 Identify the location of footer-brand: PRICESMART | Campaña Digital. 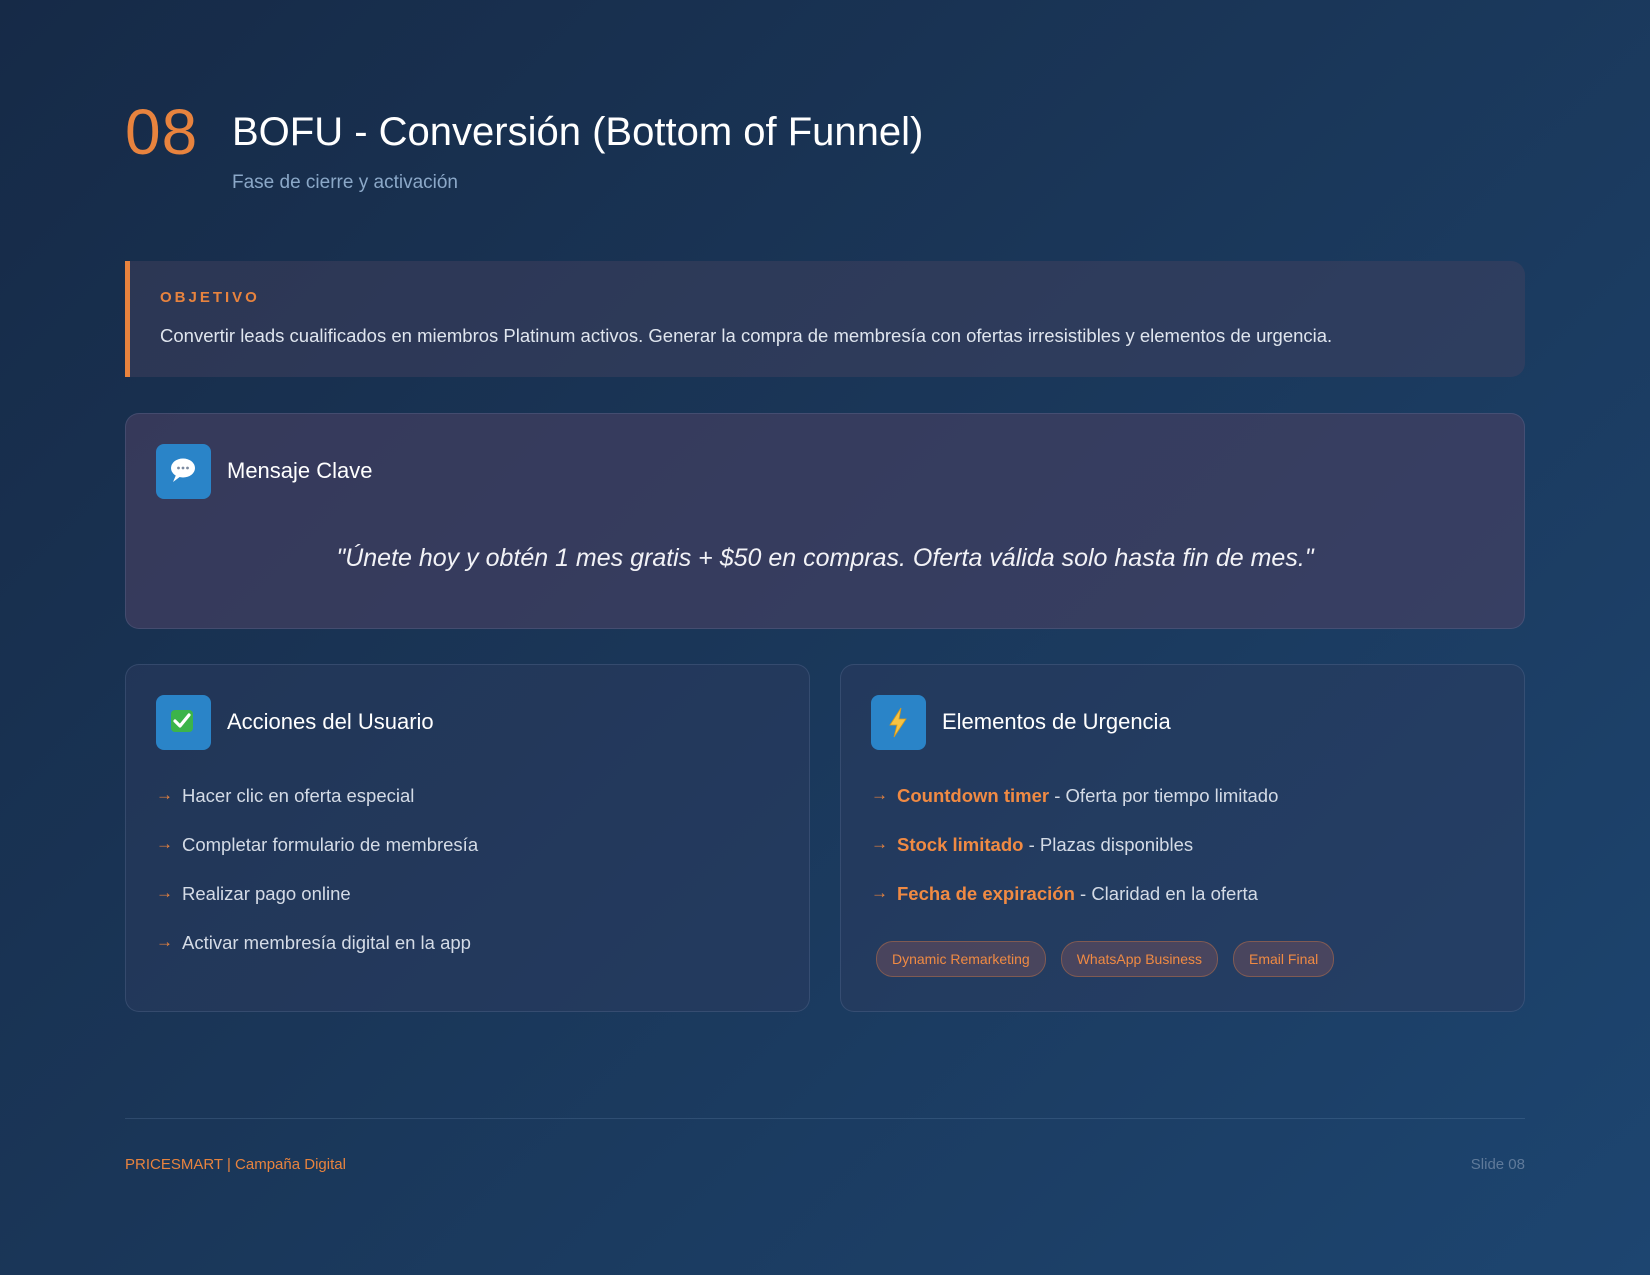
(235, 1164).